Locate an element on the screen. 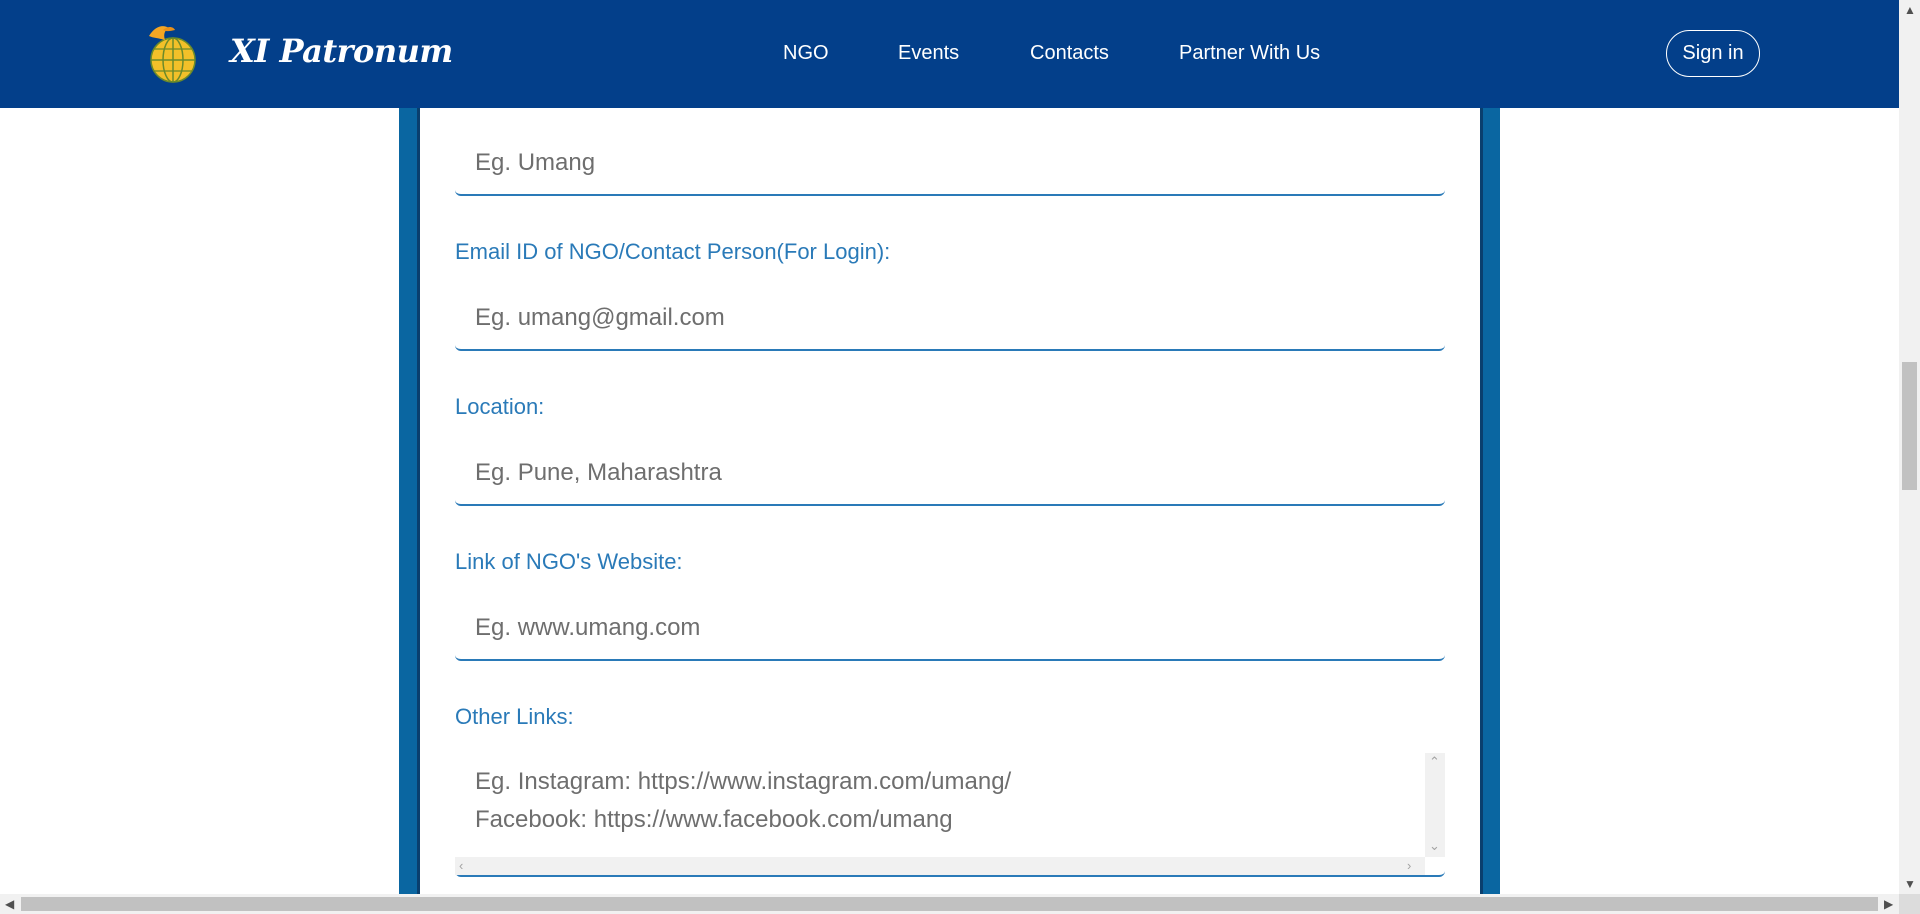  form-frame-left-inner is located at coordinates (418, 501).